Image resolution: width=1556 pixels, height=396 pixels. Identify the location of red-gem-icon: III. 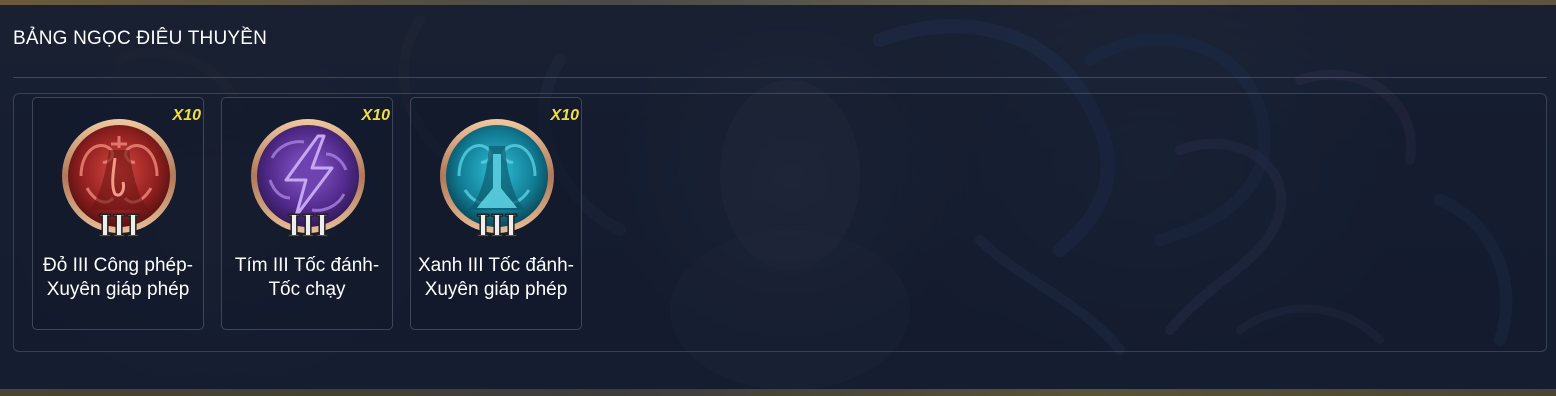
(119, 180).